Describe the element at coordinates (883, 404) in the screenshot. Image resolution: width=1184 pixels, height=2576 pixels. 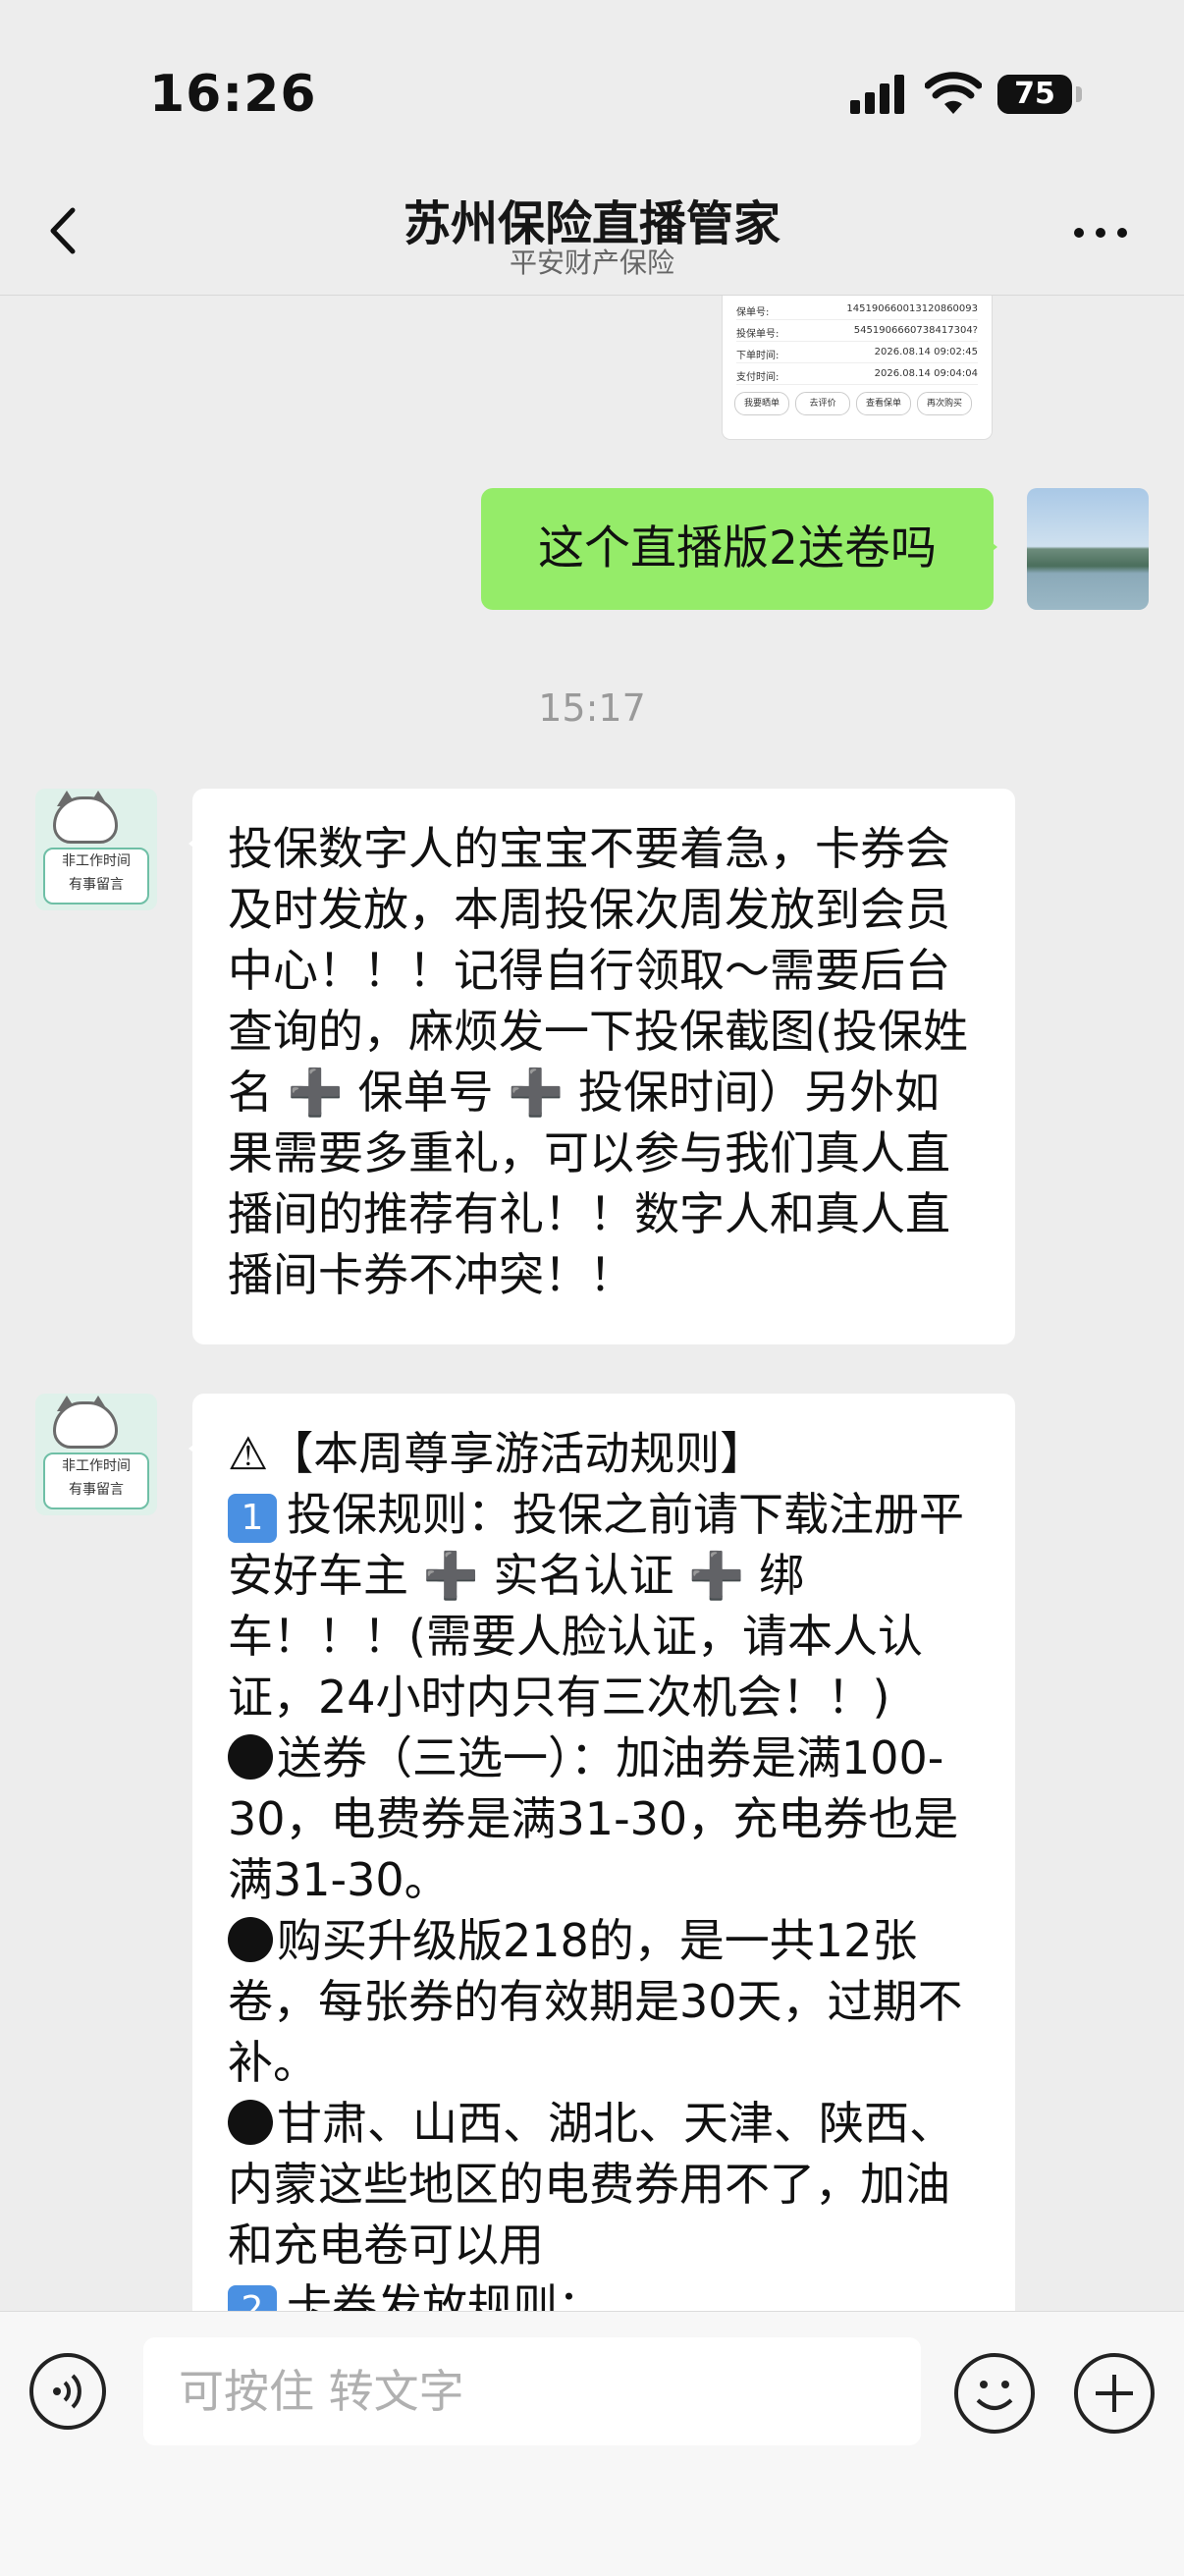
I see `order-button: 查看保单` at that location.